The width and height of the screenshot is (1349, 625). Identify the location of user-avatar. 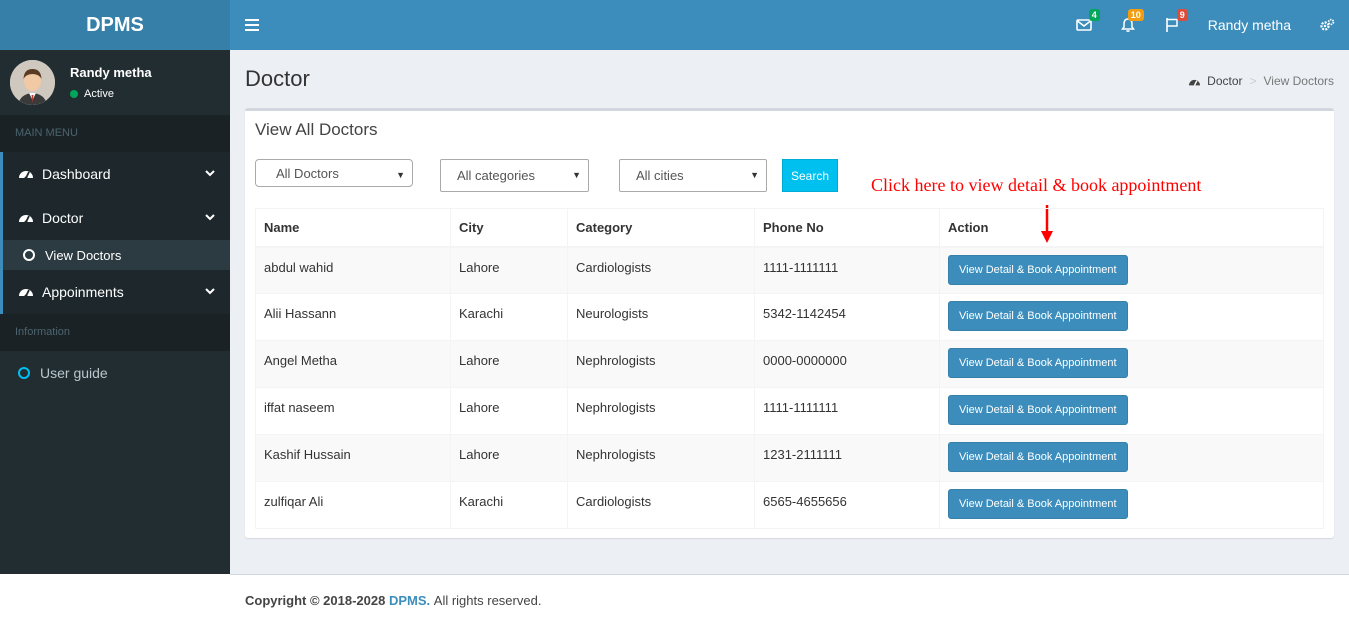
(32, 82).